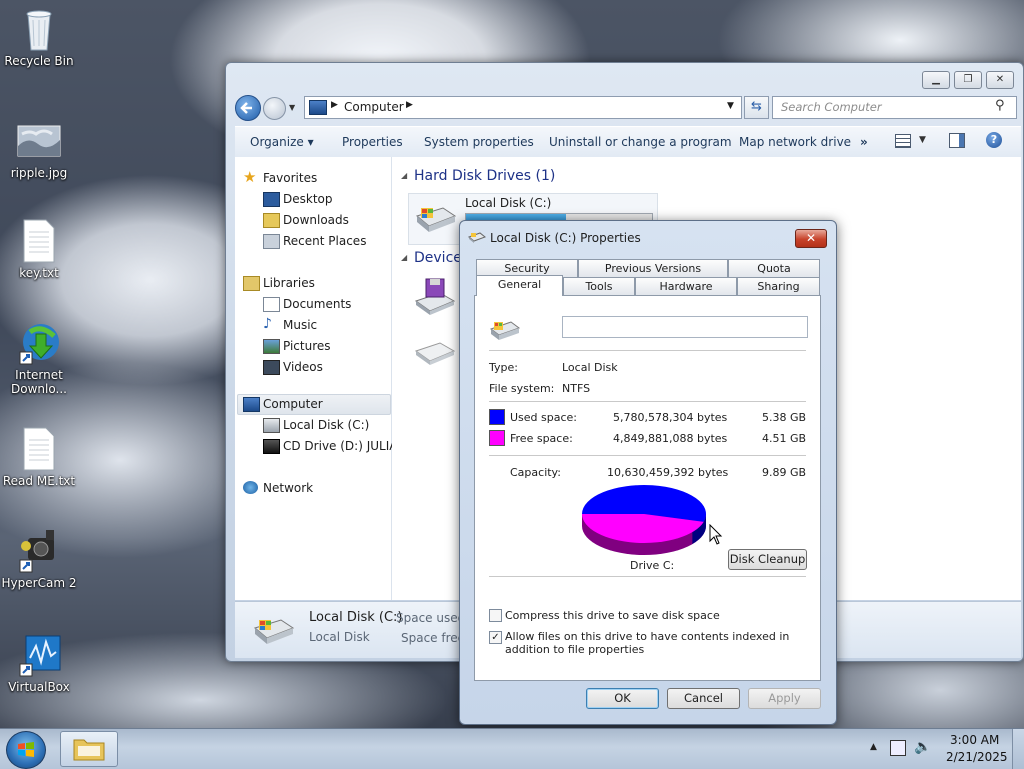 This screenshot has height=769, width=1024. Describe the element at coordinates (290, 324) in the screenshot. I see `nav-music: ♪ Music` at that location.